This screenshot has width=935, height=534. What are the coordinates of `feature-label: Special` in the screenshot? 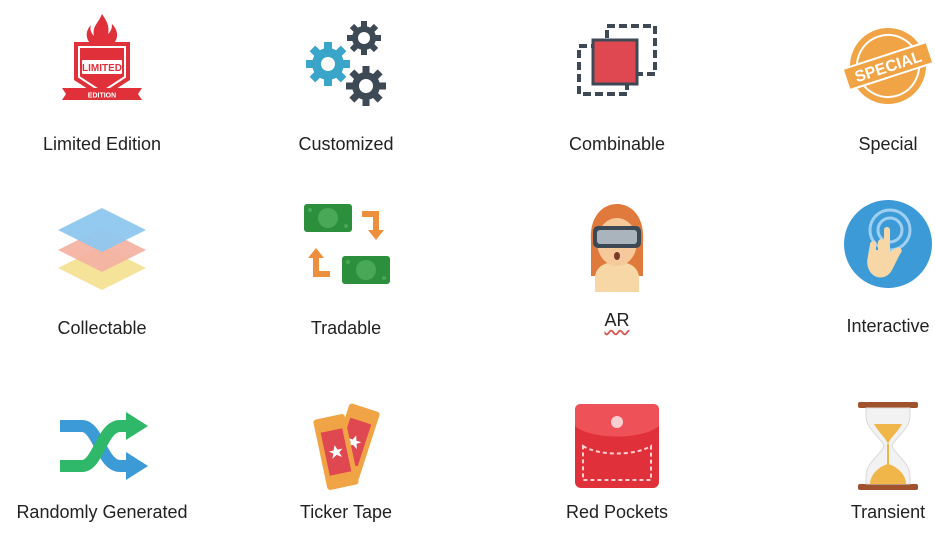 It's located at (888, 144).